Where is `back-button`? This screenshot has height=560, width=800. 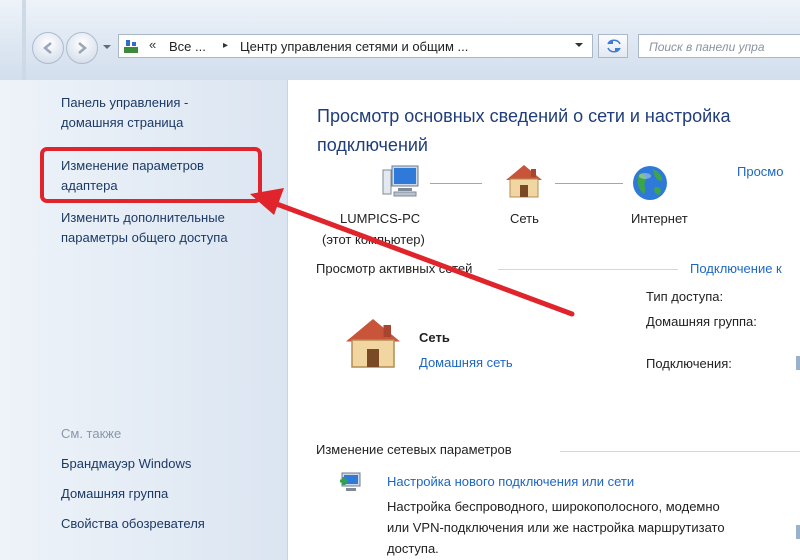 back-button is located at coordinates (48, 48).